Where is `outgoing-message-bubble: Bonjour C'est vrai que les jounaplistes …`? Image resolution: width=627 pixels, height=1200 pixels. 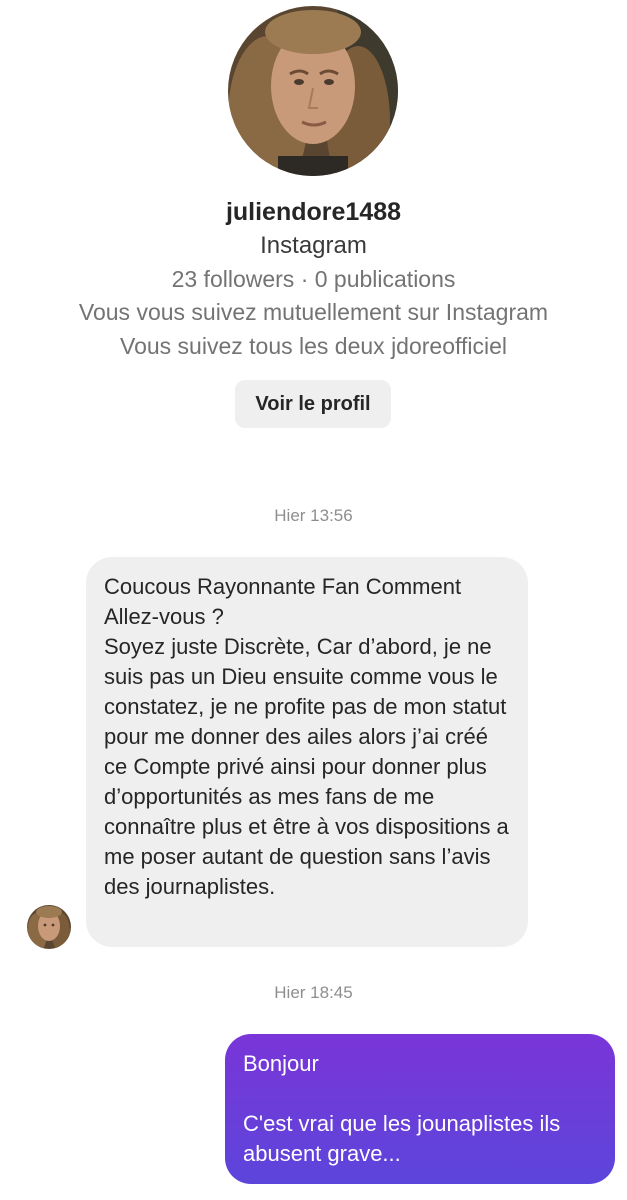 outgoing-message-bubble: Bonjour C'est vrai que les jounaplistes … is located at coordinates (420, 1109).